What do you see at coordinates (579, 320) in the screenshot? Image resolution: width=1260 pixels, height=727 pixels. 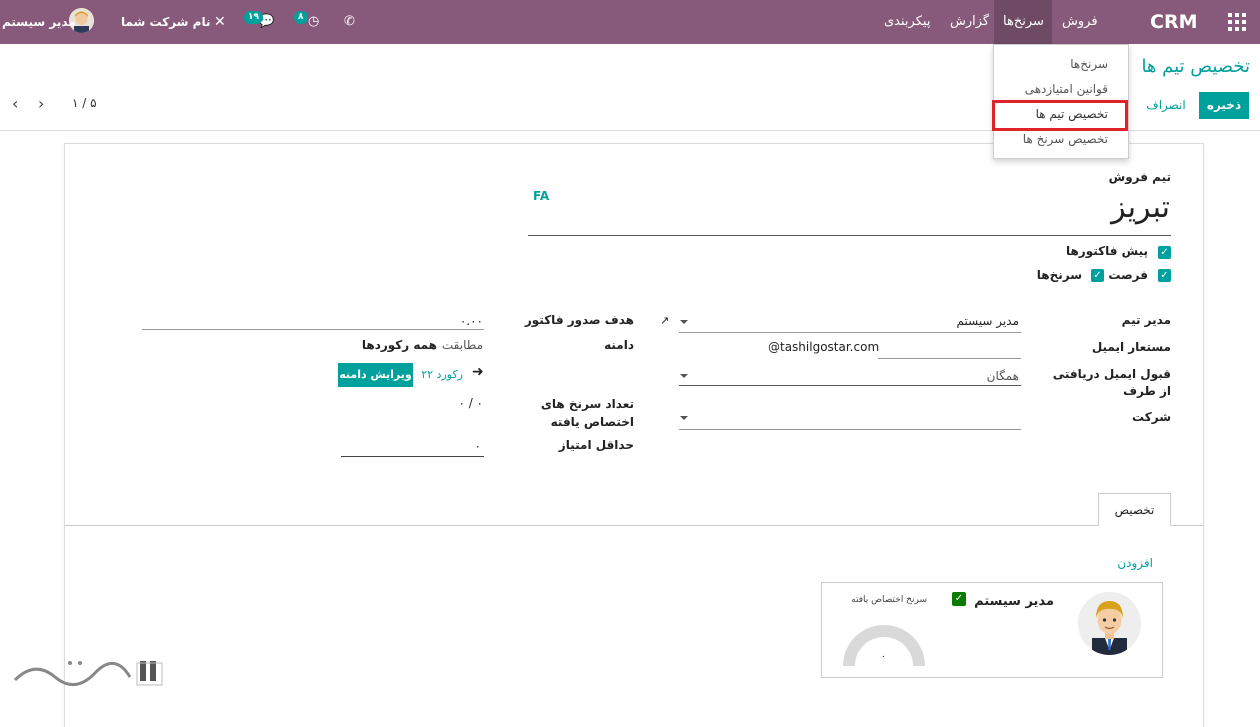 I see `invoice-target-label: هدف صدور فاکتور` at bounding box center [579, 320].